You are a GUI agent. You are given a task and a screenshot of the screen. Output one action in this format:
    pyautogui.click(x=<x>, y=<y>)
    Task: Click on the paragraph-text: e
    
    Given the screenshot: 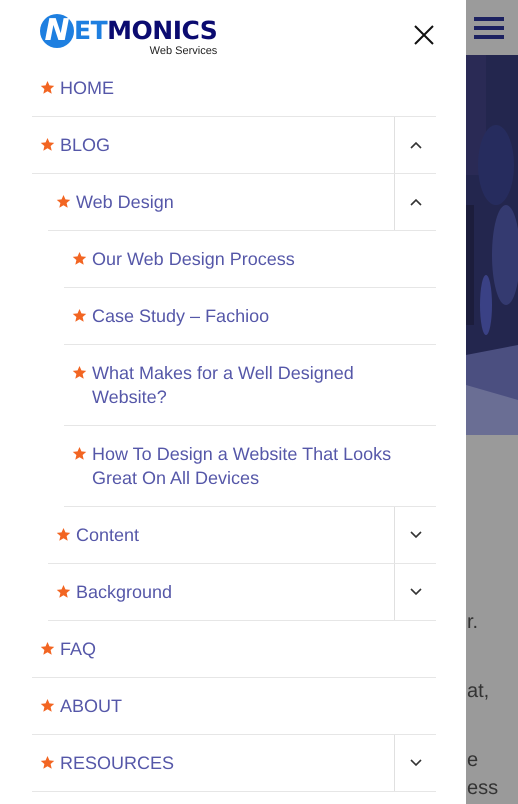 What is the action you would take?
    pyautogui.click(x=473, y=760)
    